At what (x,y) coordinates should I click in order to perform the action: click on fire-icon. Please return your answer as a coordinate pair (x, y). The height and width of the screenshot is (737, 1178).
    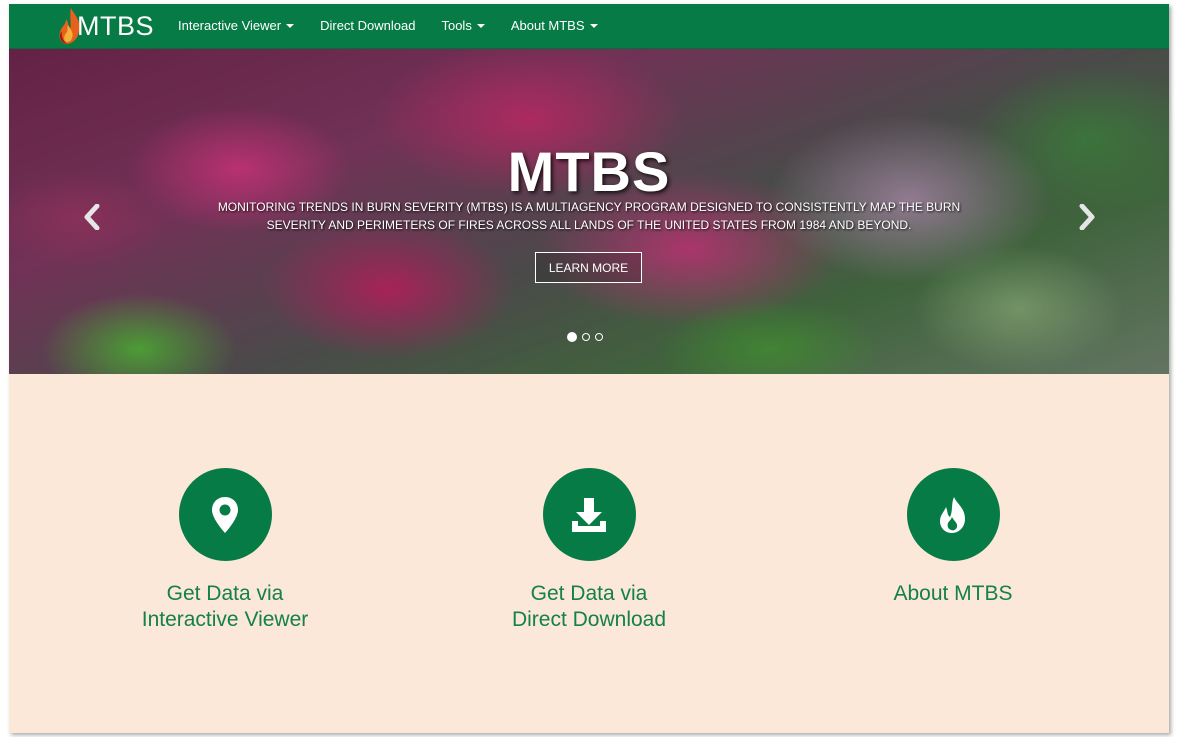
    Looking at the image, I should click on (952, 514).